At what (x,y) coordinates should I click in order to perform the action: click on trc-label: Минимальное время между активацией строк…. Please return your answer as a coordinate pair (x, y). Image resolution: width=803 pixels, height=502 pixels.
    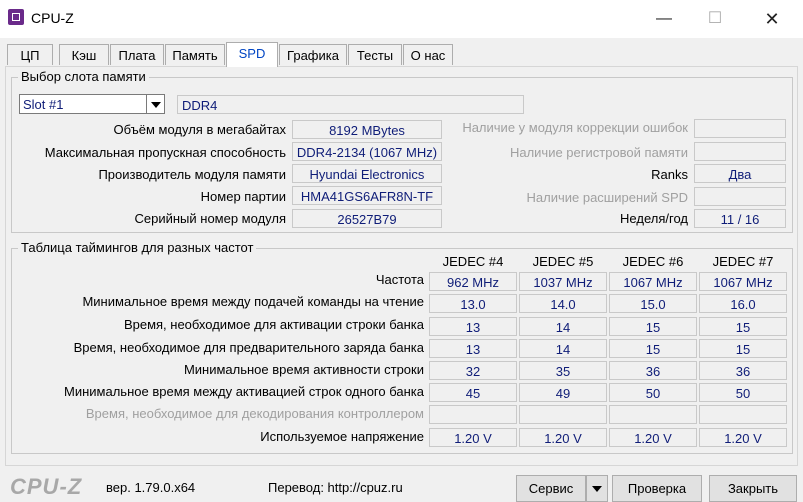
    Looking at the image, I should click on (244, 391).